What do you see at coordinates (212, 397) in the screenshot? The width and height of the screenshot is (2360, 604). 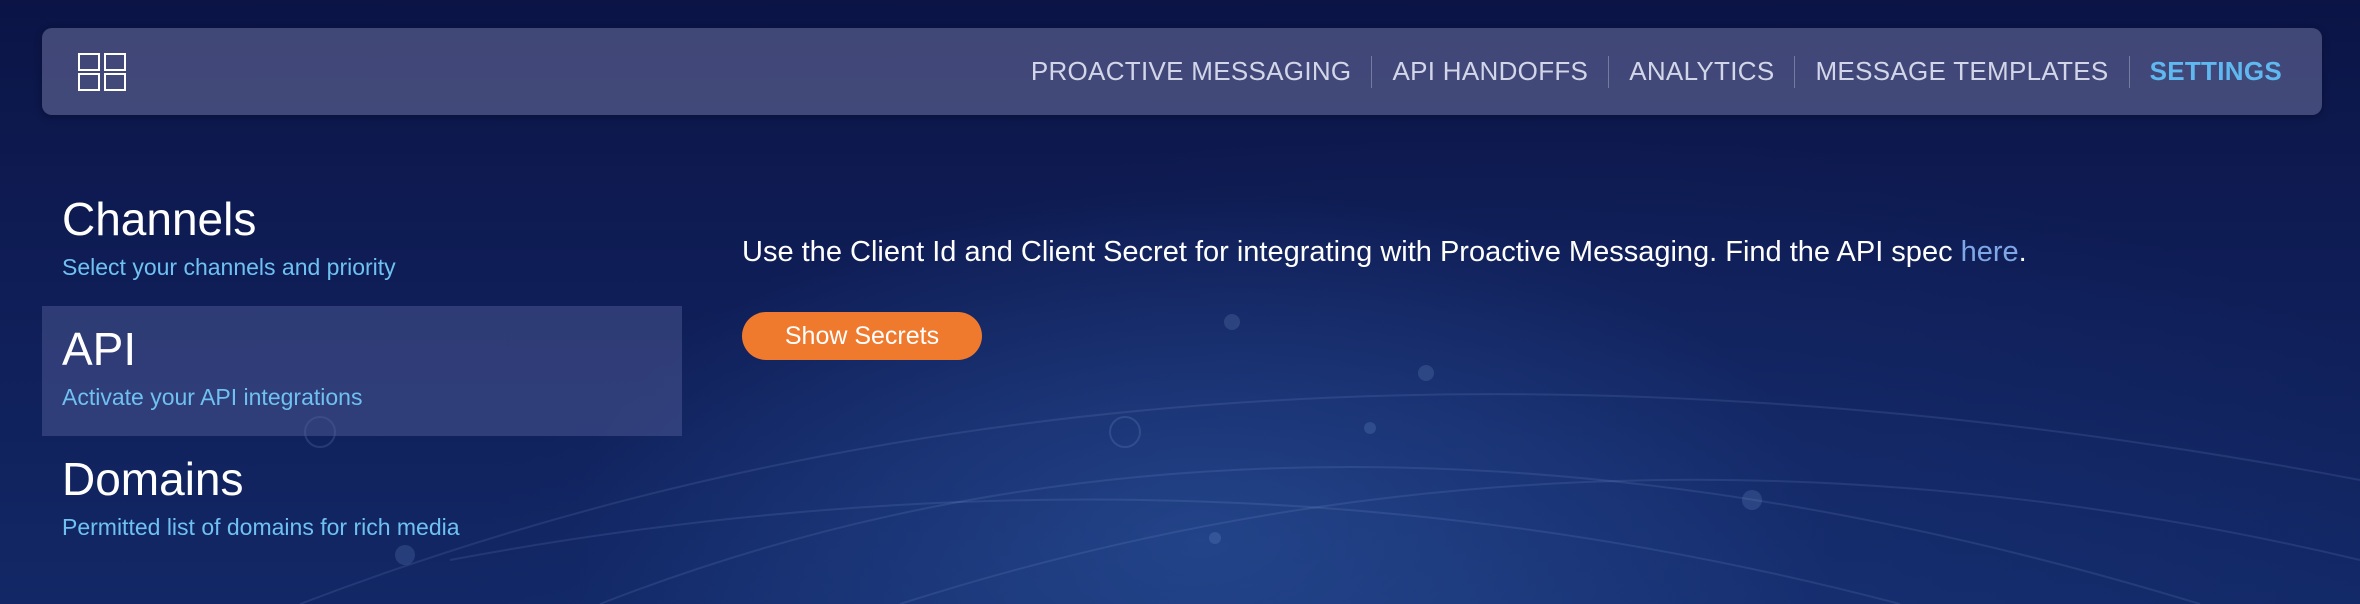 I see `menu-item-subtitle: Activate your API integrations` at bounding box center [212, 397].